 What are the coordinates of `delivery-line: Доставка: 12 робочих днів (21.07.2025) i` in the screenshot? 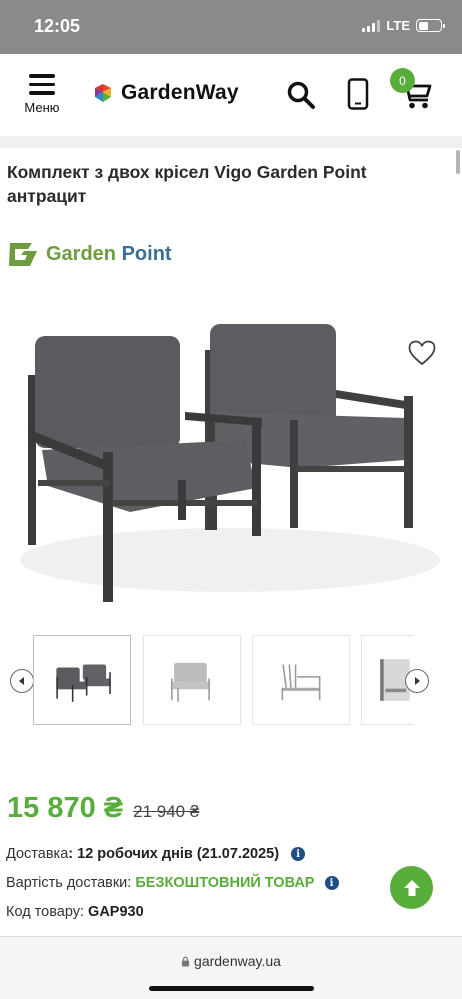 It's located at (156, 854).